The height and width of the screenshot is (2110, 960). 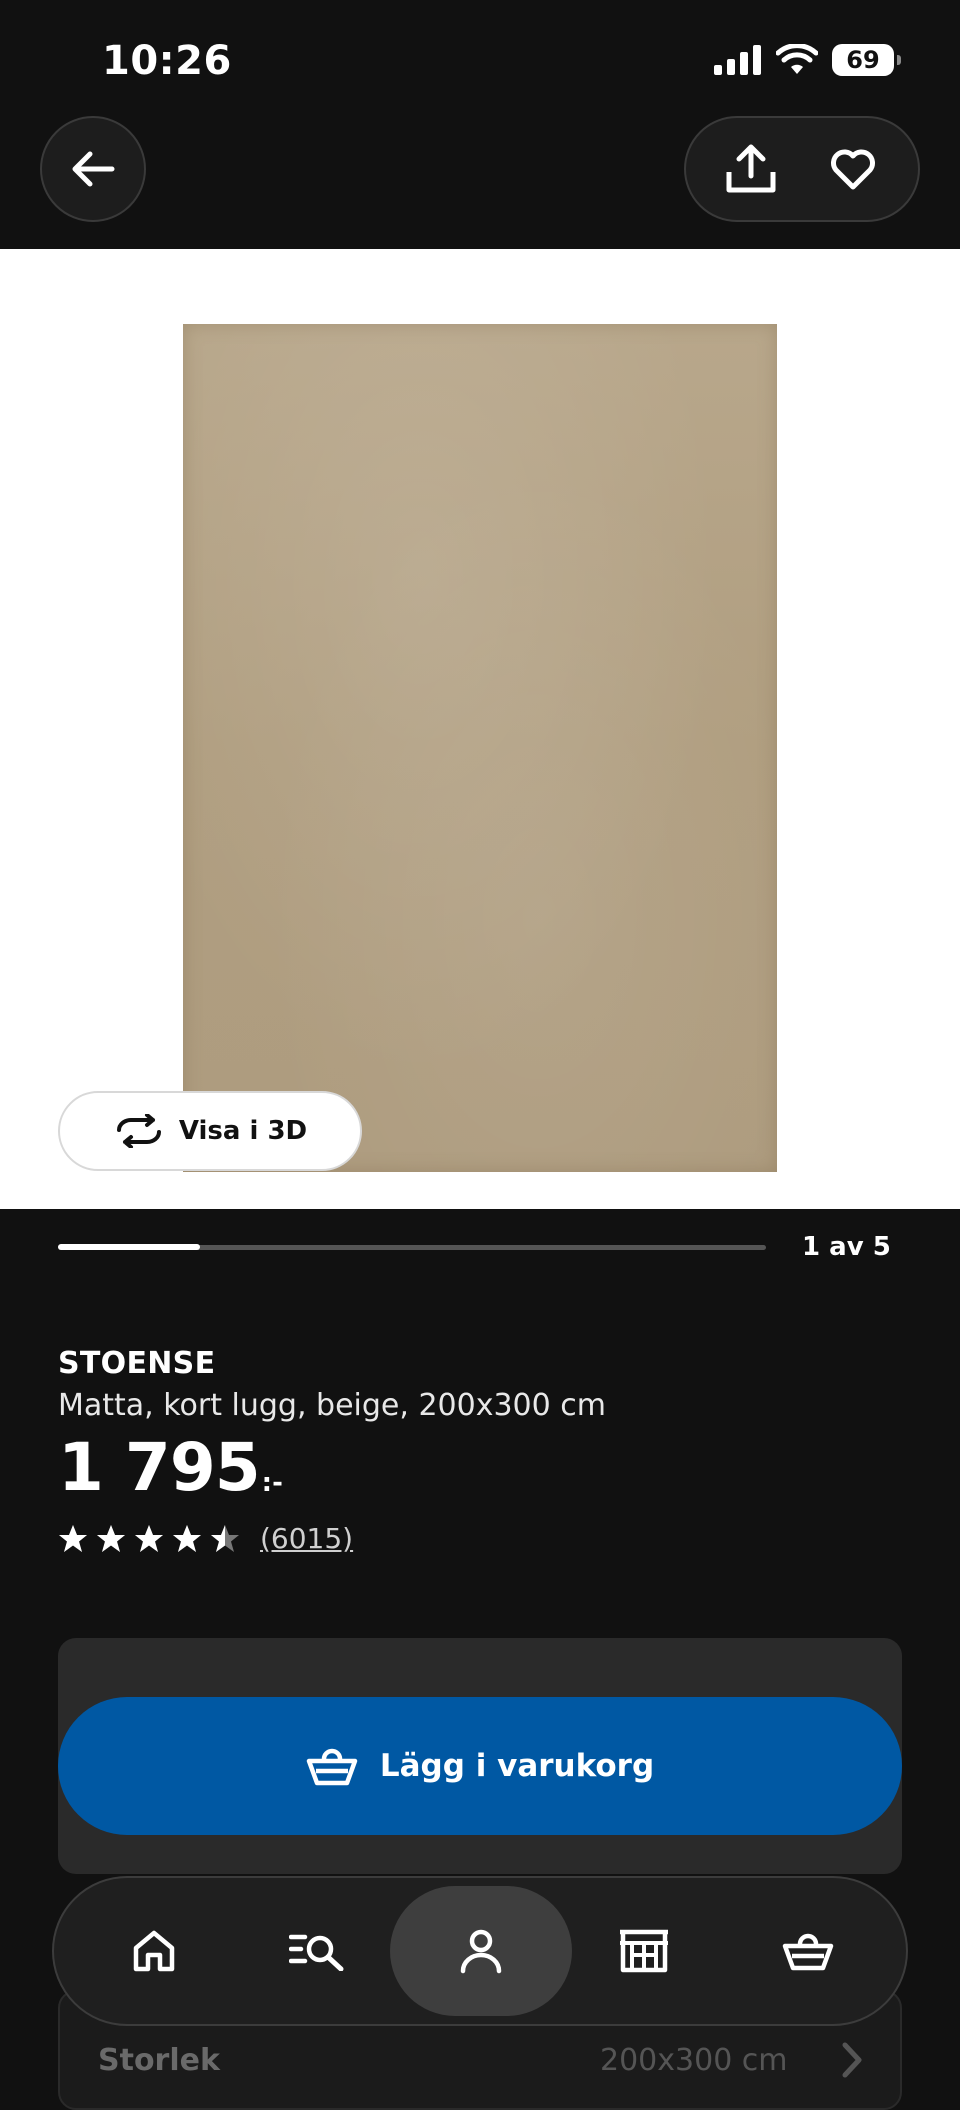 What do you see at coordinates (737, 60) in the screenshot?
I see `signal-icon` at bounding box center [737, 60].